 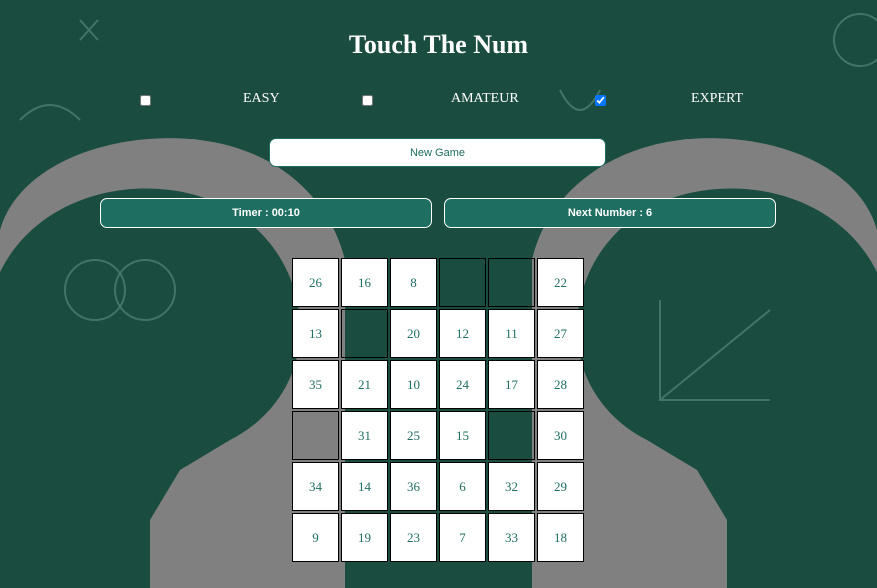 I want to click on level-easy, so click(x=145, y=100).